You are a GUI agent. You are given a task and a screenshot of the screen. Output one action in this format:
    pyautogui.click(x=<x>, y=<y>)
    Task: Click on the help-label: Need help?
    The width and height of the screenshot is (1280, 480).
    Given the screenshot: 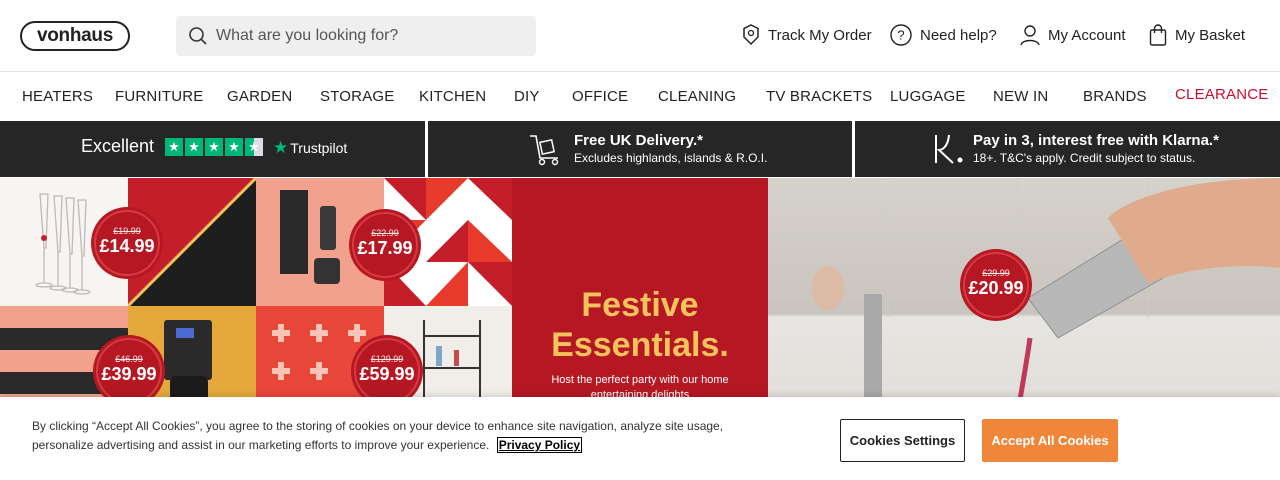 What is the action you would take?
    pyautogui.click(x=958, y=35)
    